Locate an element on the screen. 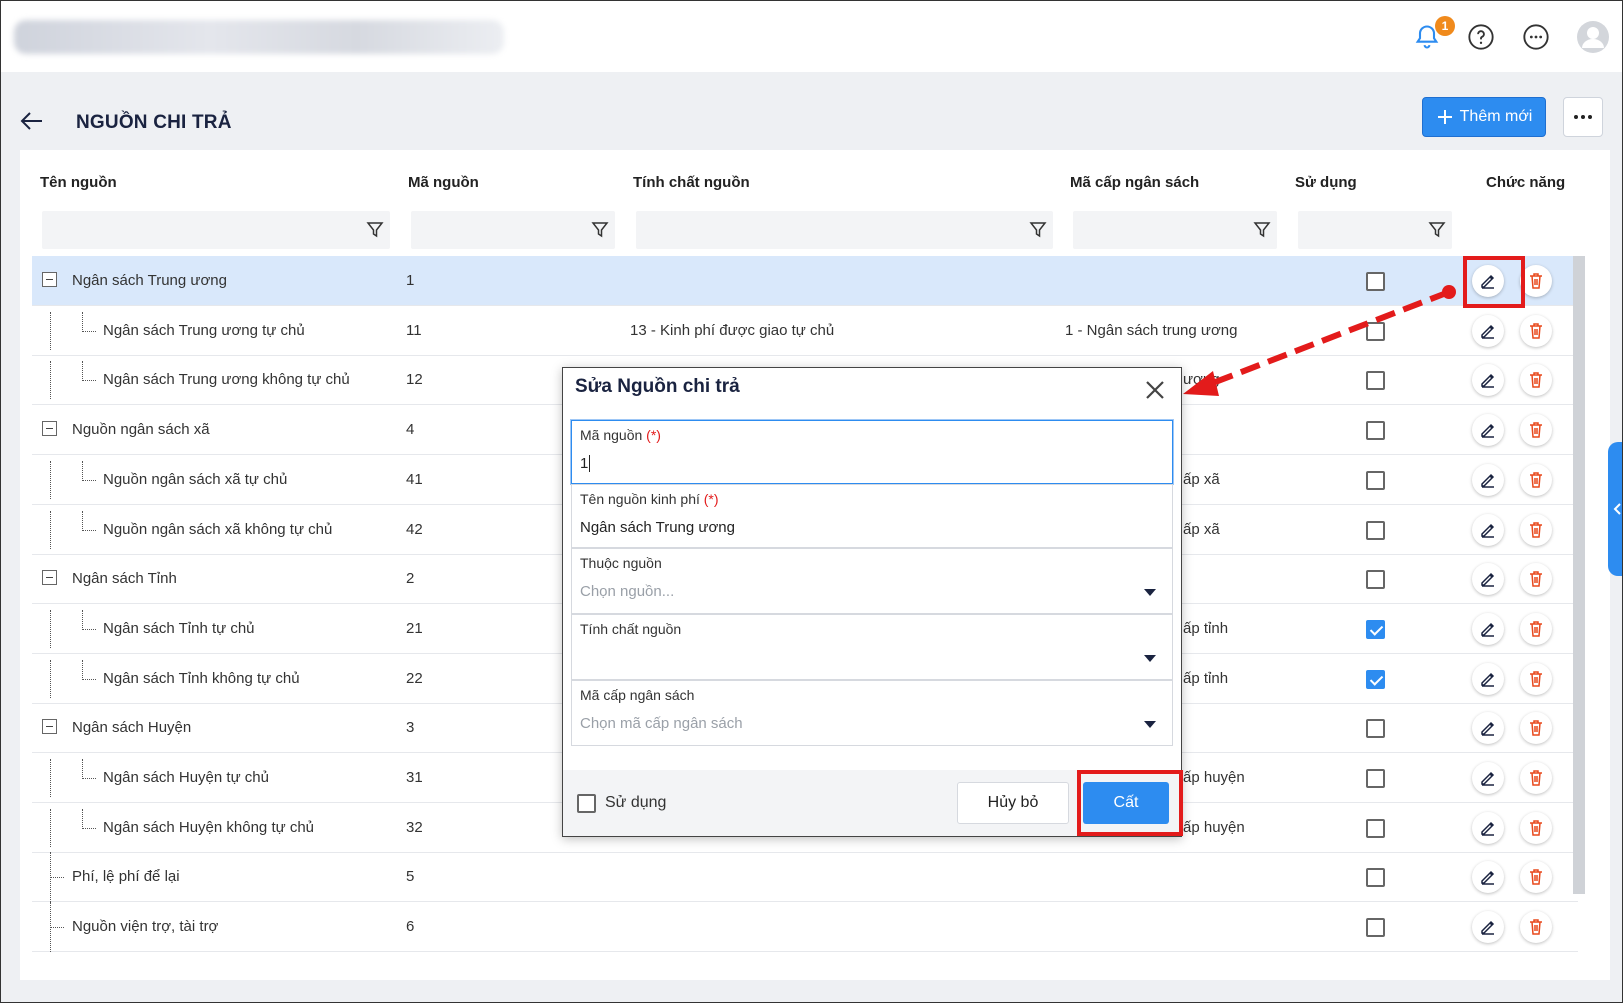 Image resolution: width=1623 pixels, height=1003 pixels. code-field: Mã nguồn (*) 1 is located at coordinates (872, 452).